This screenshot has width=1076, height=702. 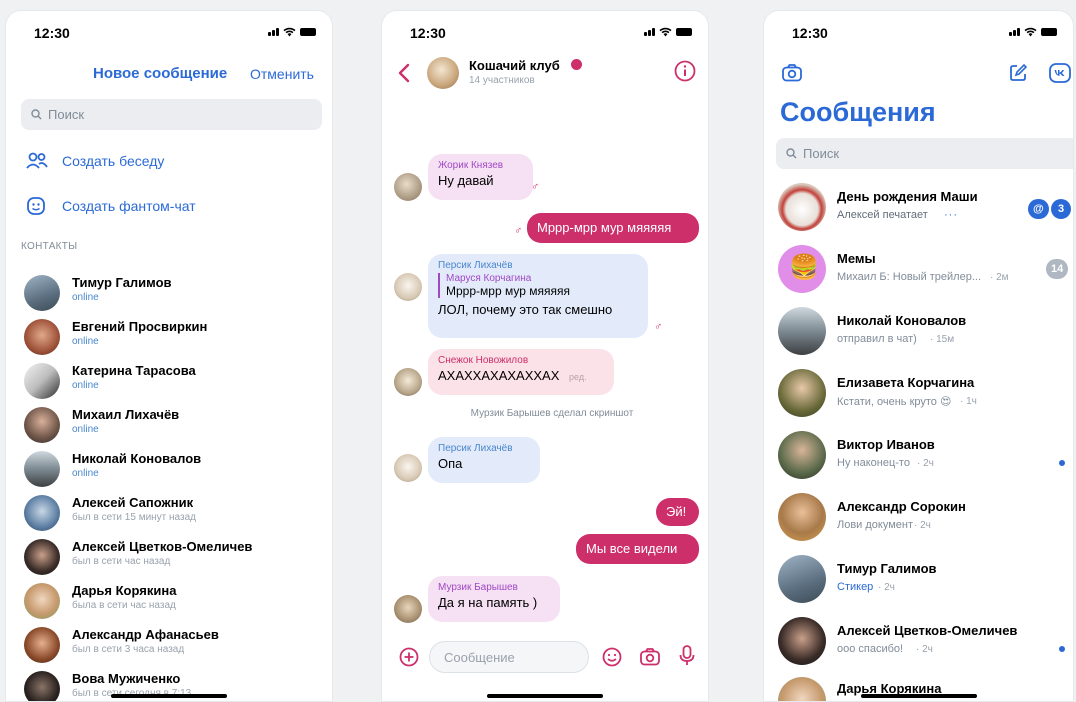 What do you see at coordinates (273, 32) in the screenshot?
I see `signal-icon` at bounding box center [273, 32].